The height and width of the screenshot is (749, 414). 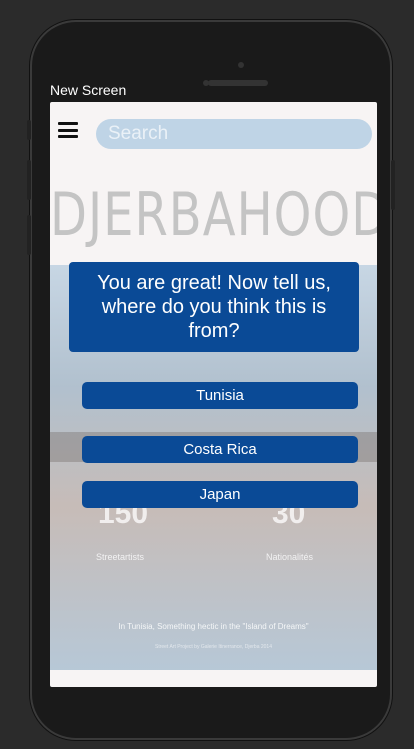 I want to click on stat-nationalities-label: Nationalités, so click(x=290, y=557).